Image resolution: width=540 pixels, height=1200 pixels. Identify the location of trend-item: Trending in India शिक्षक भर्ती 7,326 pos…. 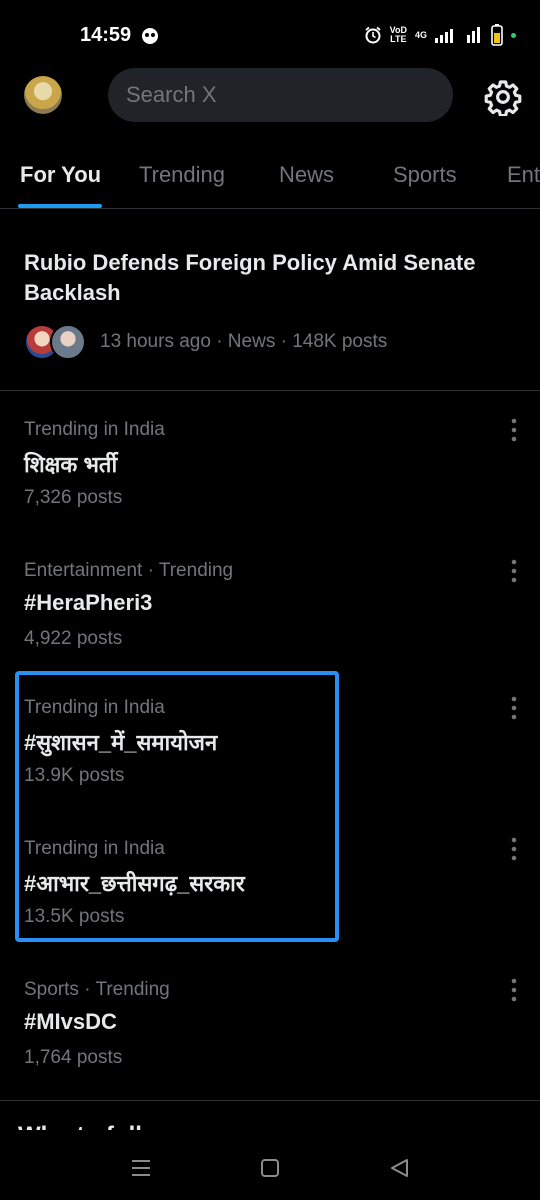
(274, 478).